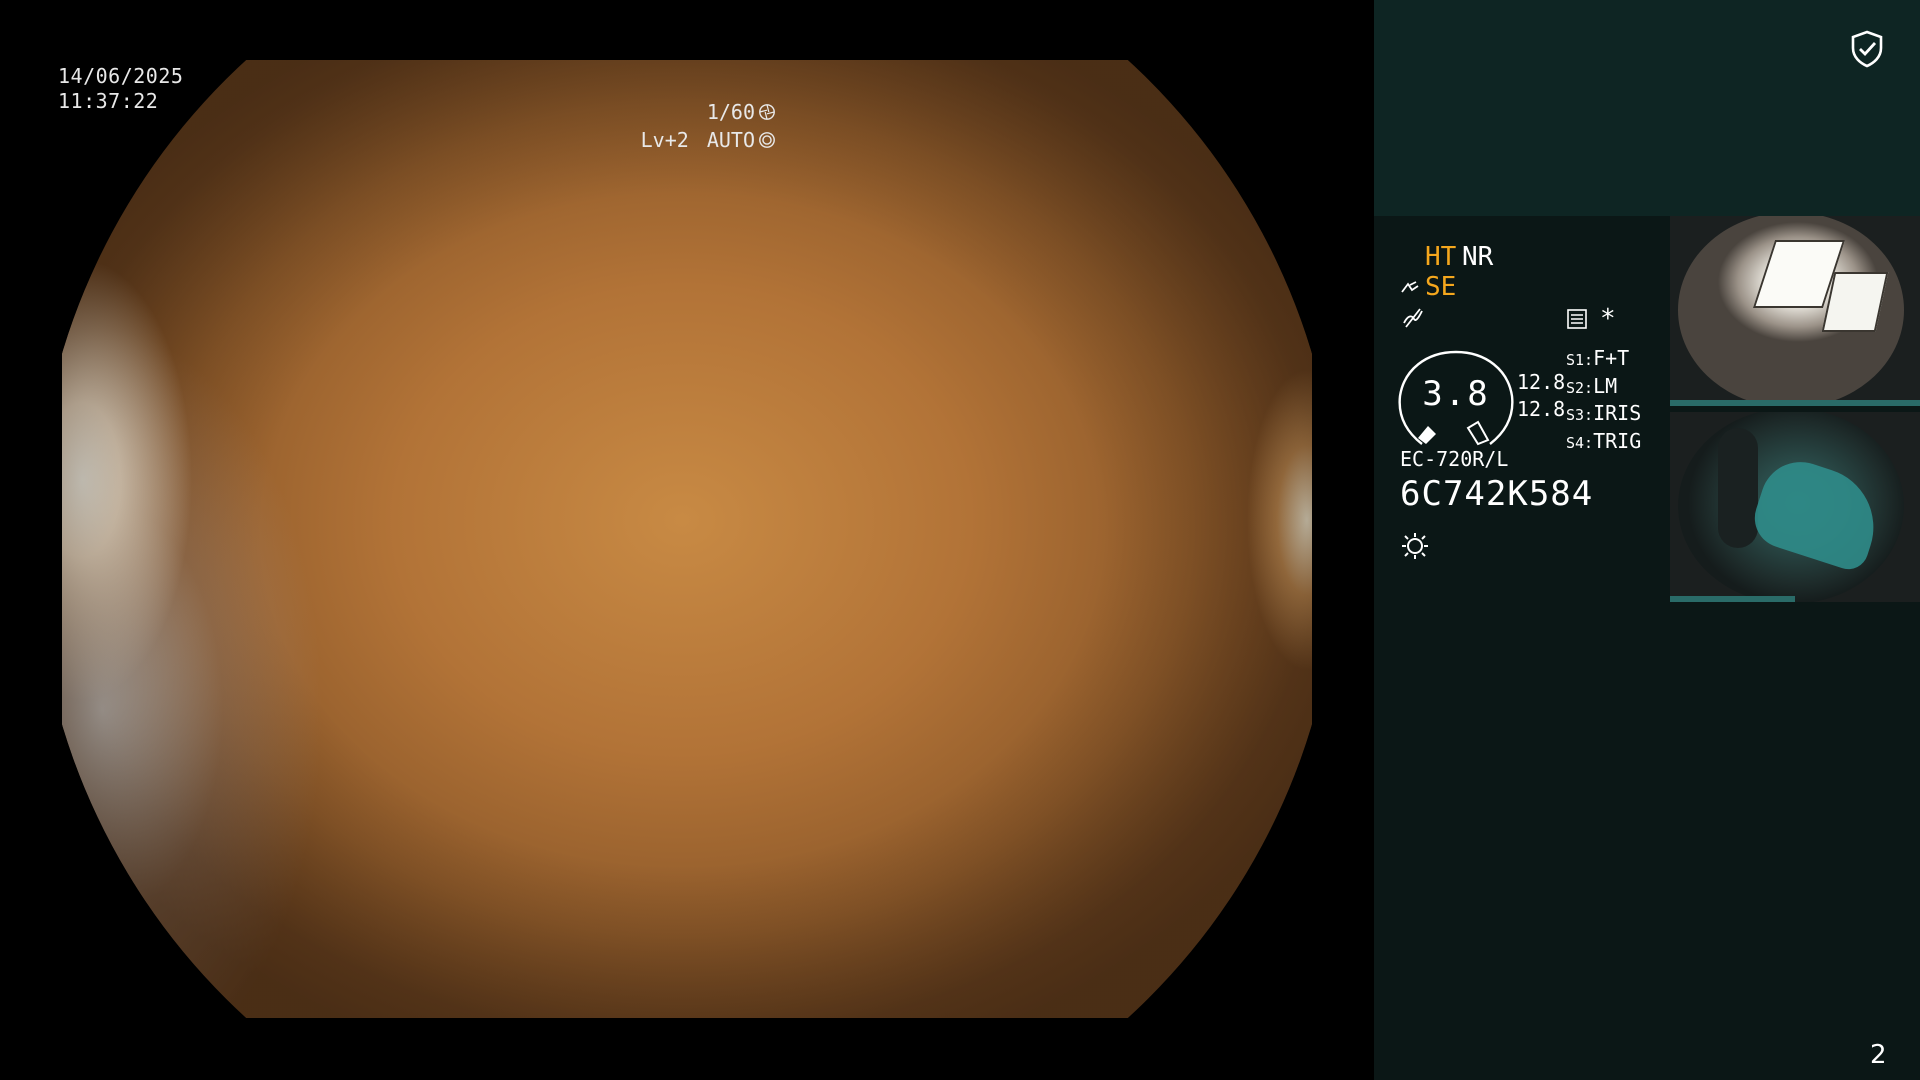  I want to click on switch-assignments: S1:F+T S2:LM S3:IRIS S4:TRIG, so click(1603, 401).